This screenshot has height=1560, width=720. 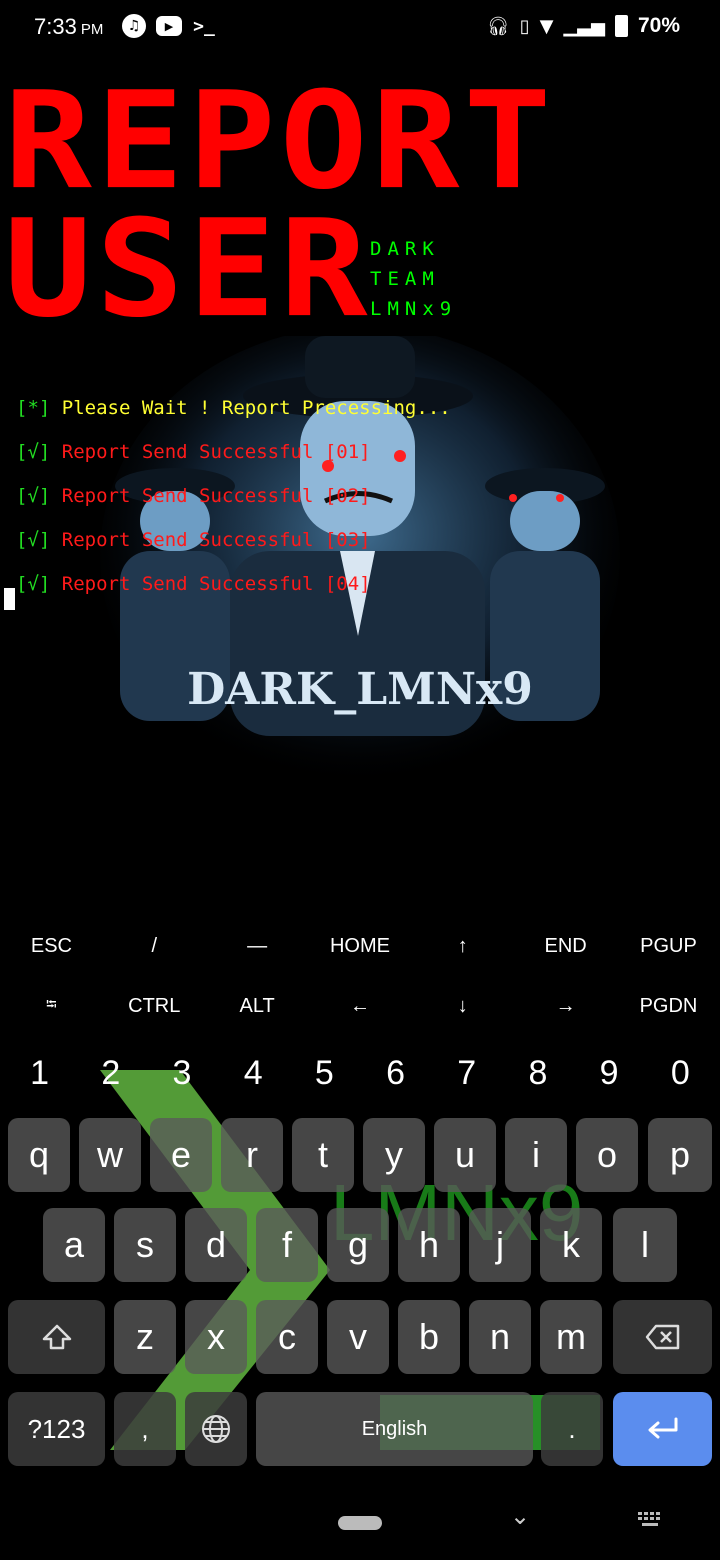 What do you see at coordinates (680, 1073) in the screenshot?
I see `key-0: 0` at bounding box center [680, 1073].